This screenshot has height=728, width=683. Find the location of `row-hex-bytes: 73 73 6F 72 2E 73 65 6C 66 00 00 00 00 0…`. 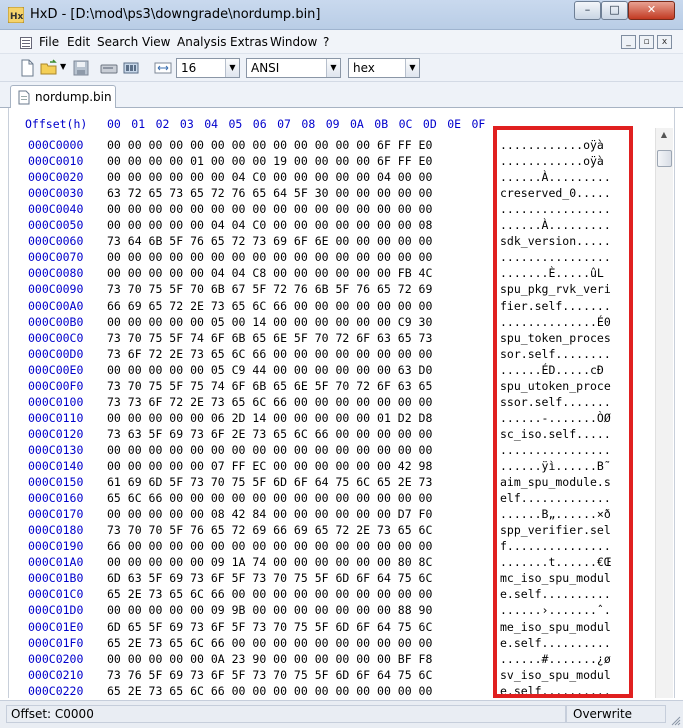

row-hex-bytes: 73 73 6F 72 2E 73 65 6C 66 00 00 00 00 0… is located at coordinates (269, 402).